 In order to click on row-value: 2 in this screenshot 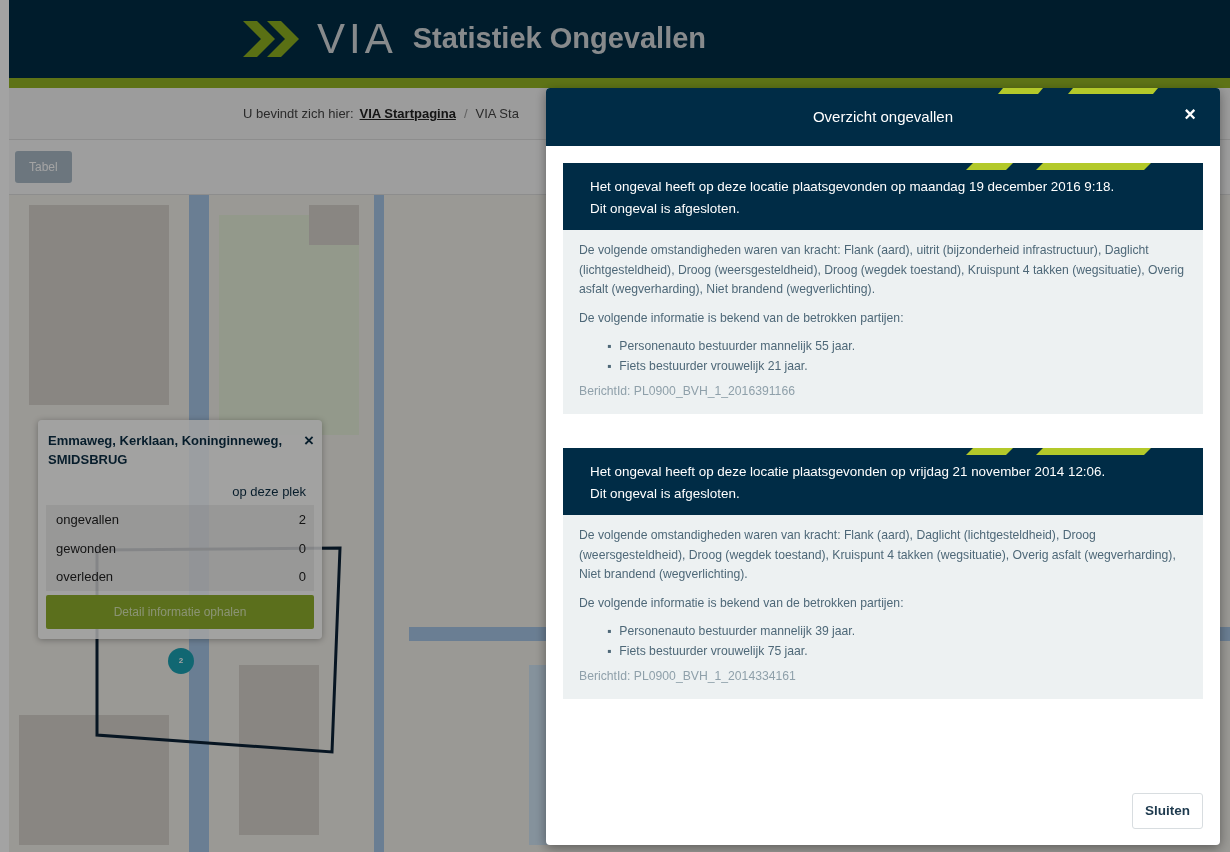, I will do `click(302, 520)`.